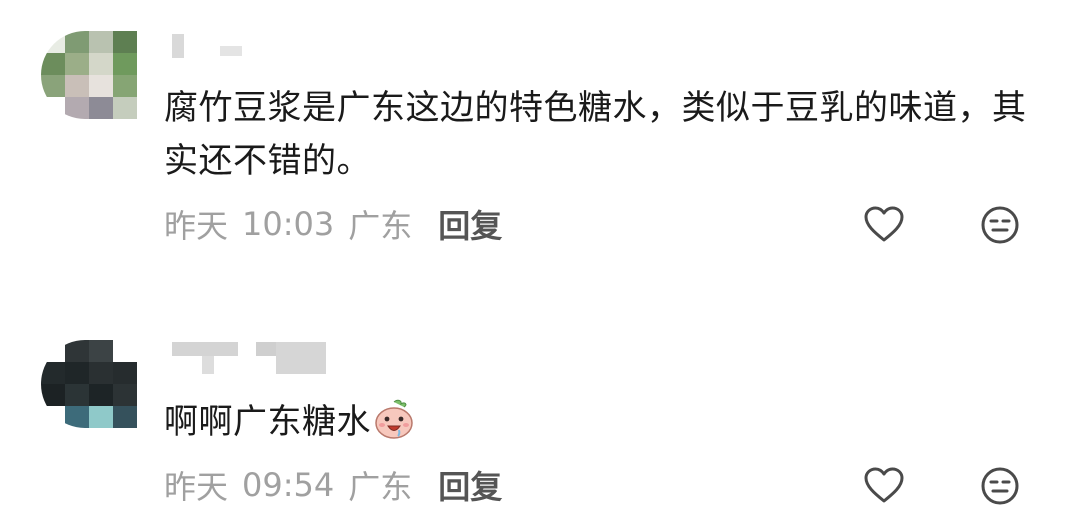 The image size is (1080, 529). Describe the element at coordinates (267, 422) in the screenshot. I see `comment-text-content: 啊啊广东糖水` at that location.